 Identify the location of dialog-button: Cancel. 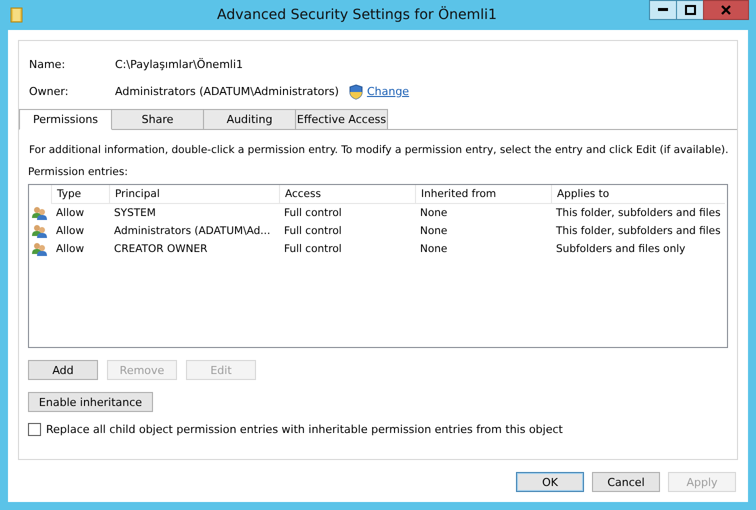
(626, 482).